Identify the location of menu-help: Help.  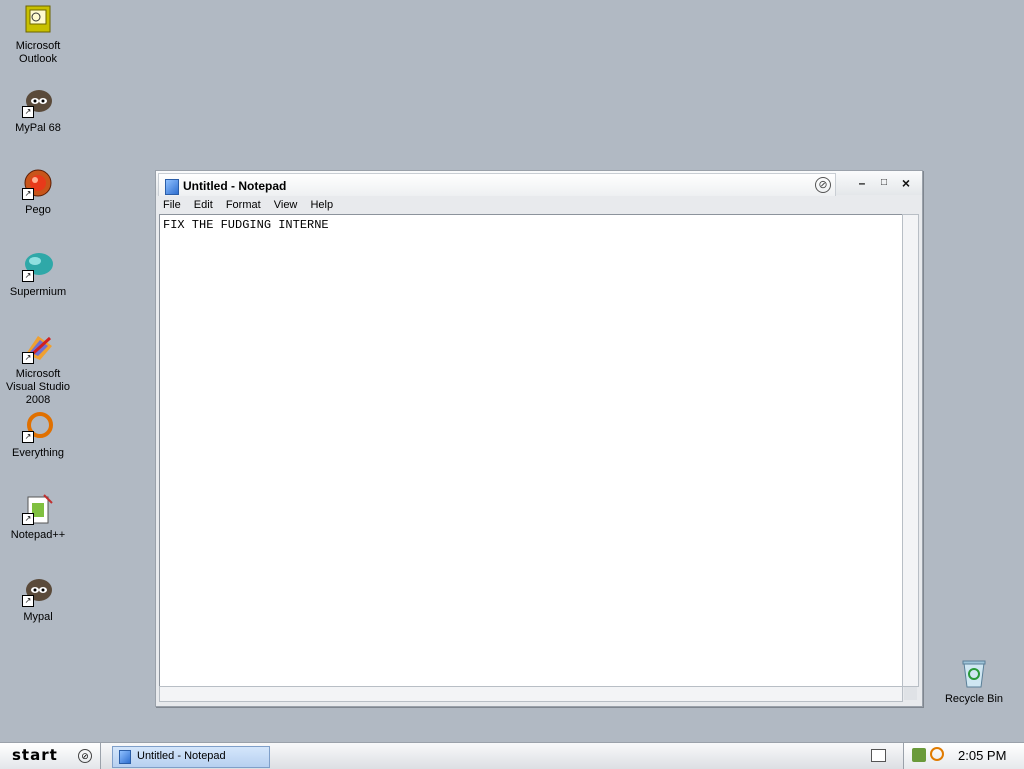
(321, 205).